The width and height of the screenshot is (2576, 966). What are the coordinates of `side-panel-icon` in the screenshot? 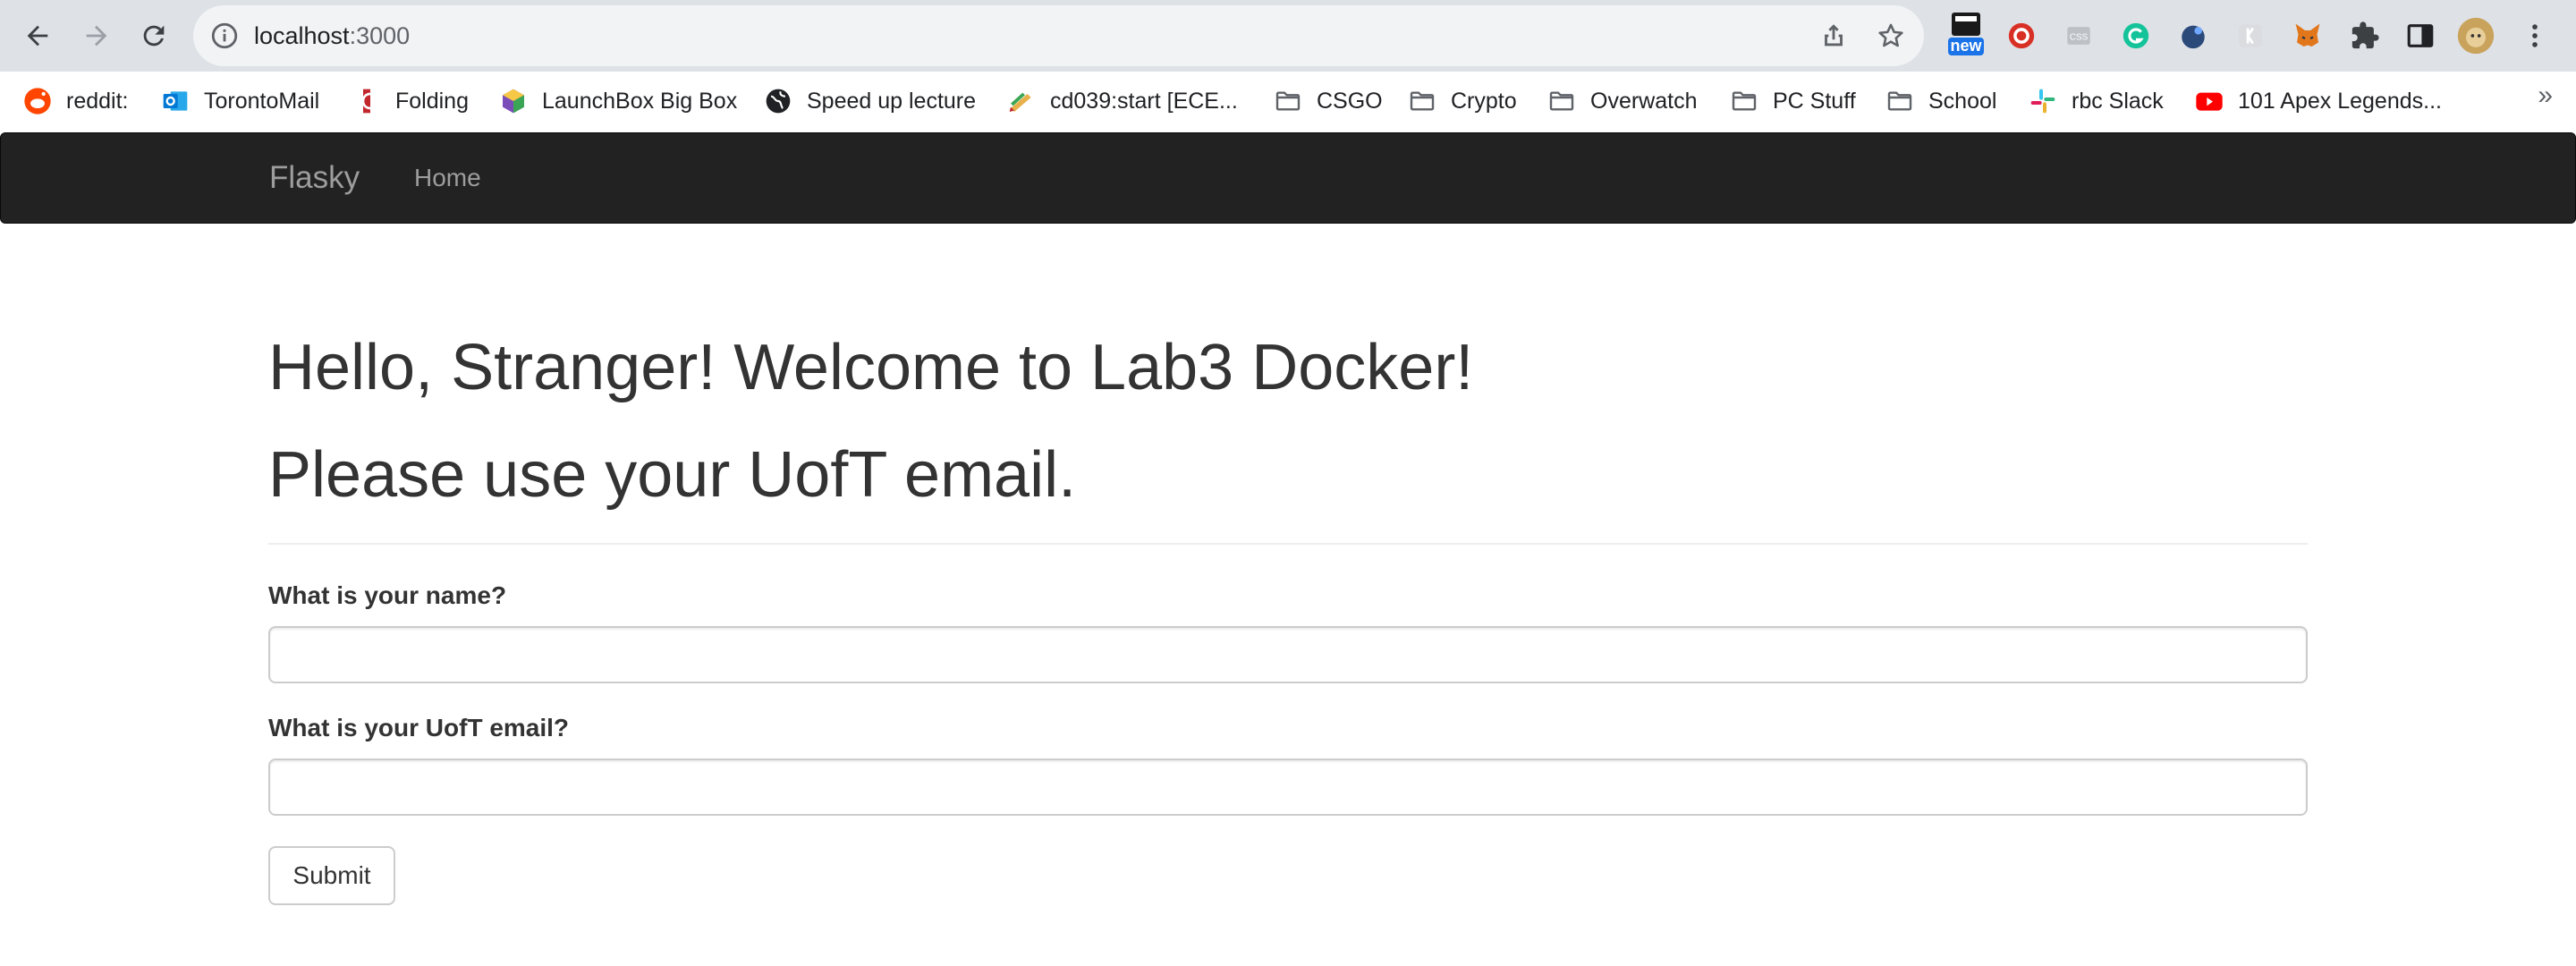 It's located at (2420, 35).